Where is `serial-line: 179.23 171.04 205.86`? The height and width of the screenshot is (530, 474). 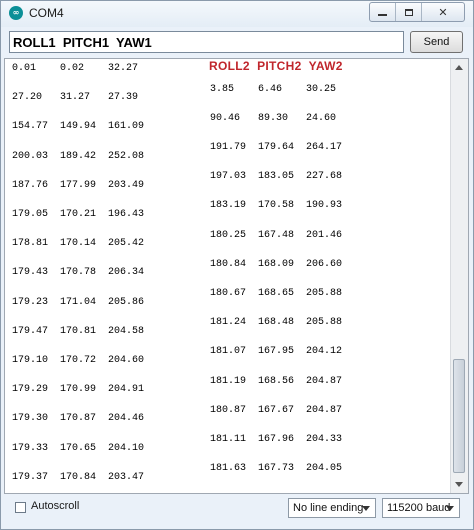 serial-line: 179.23 171.04 205.86 is located at coordinates (78, 302).